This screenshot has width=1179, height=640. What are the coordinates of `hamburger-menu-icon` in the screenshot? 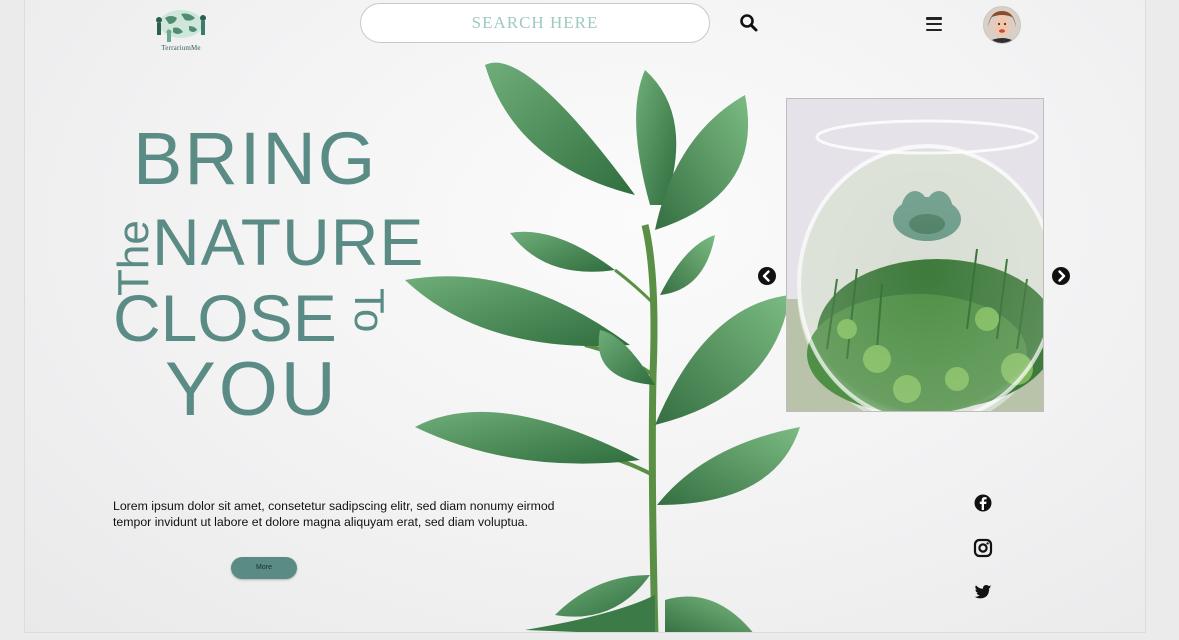 It's located at (934, 26).